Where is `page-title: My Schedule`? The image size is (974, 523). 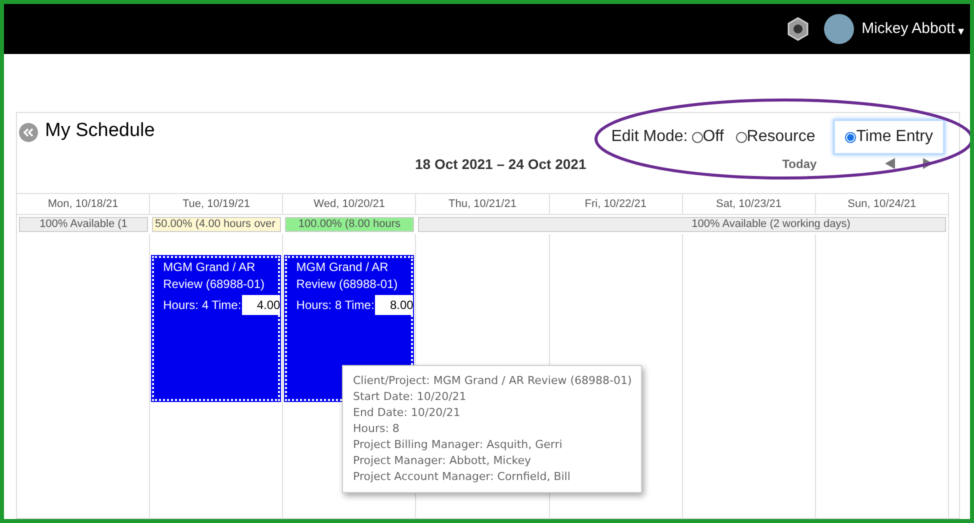
page-title: My Schedule is located at coordinates (100, 131).